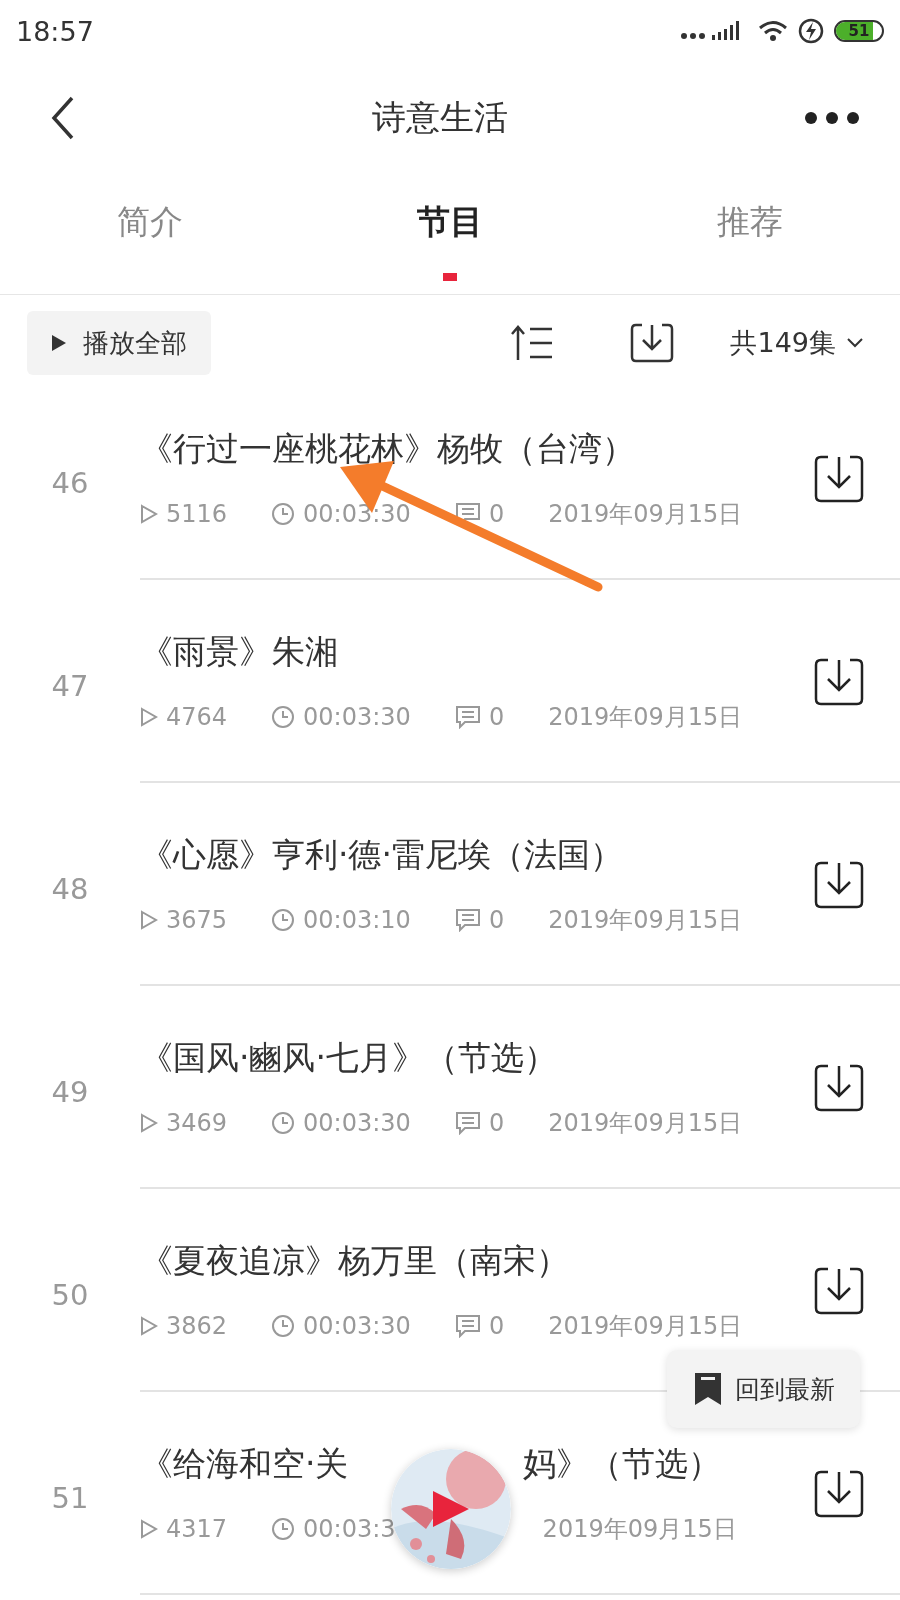 Image resolution: width=900 pixels, height=1600 pixels. What do you see at coordinates (349, 1529) in the screenshot?
I see `duration: 00:03:3` at bounding box center [349, 1529].